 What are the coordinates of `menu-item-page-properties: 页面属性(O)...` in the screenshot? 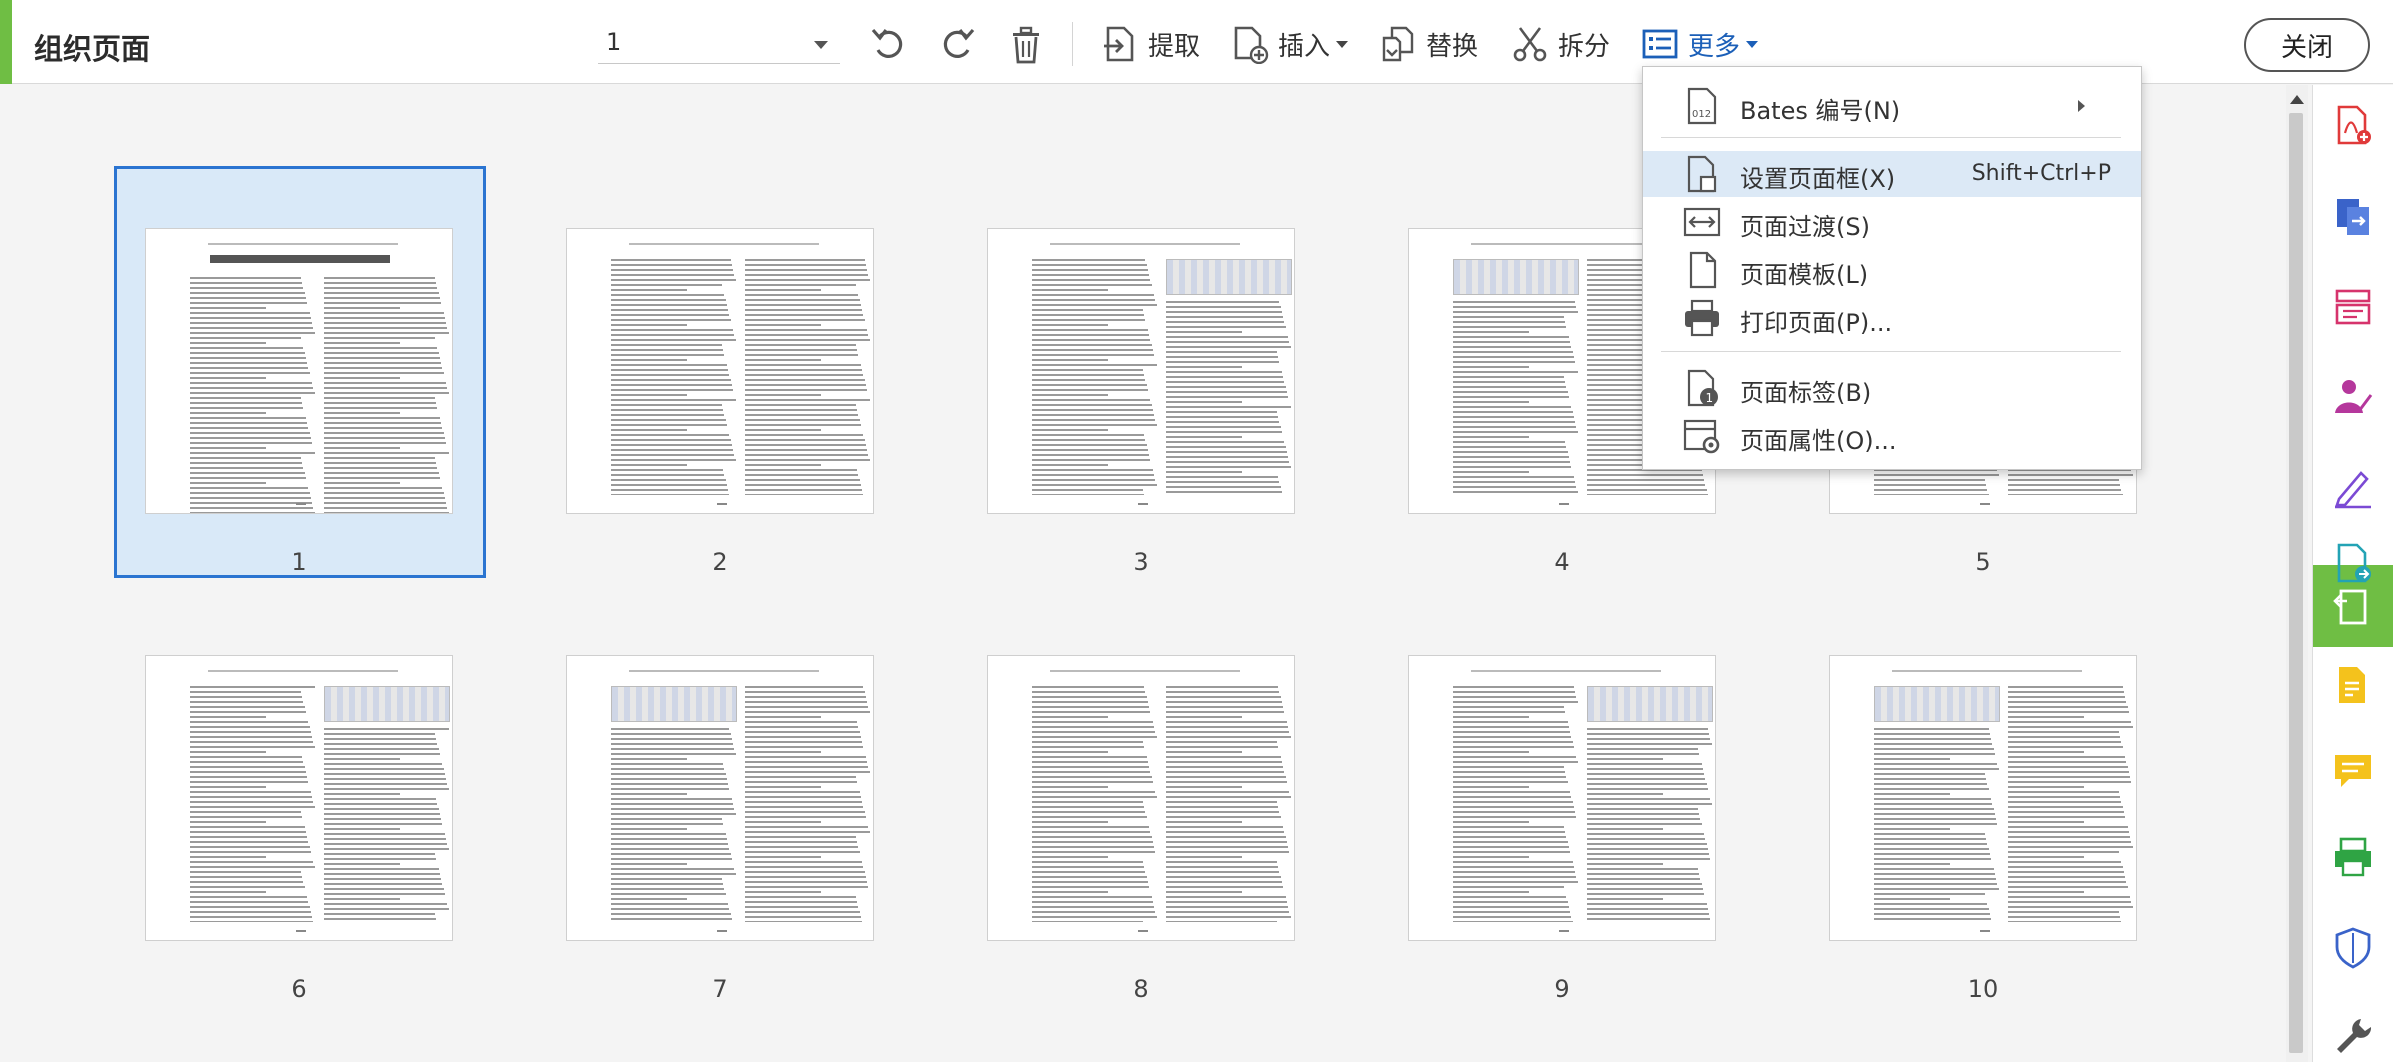 It's located at (1892, 436).